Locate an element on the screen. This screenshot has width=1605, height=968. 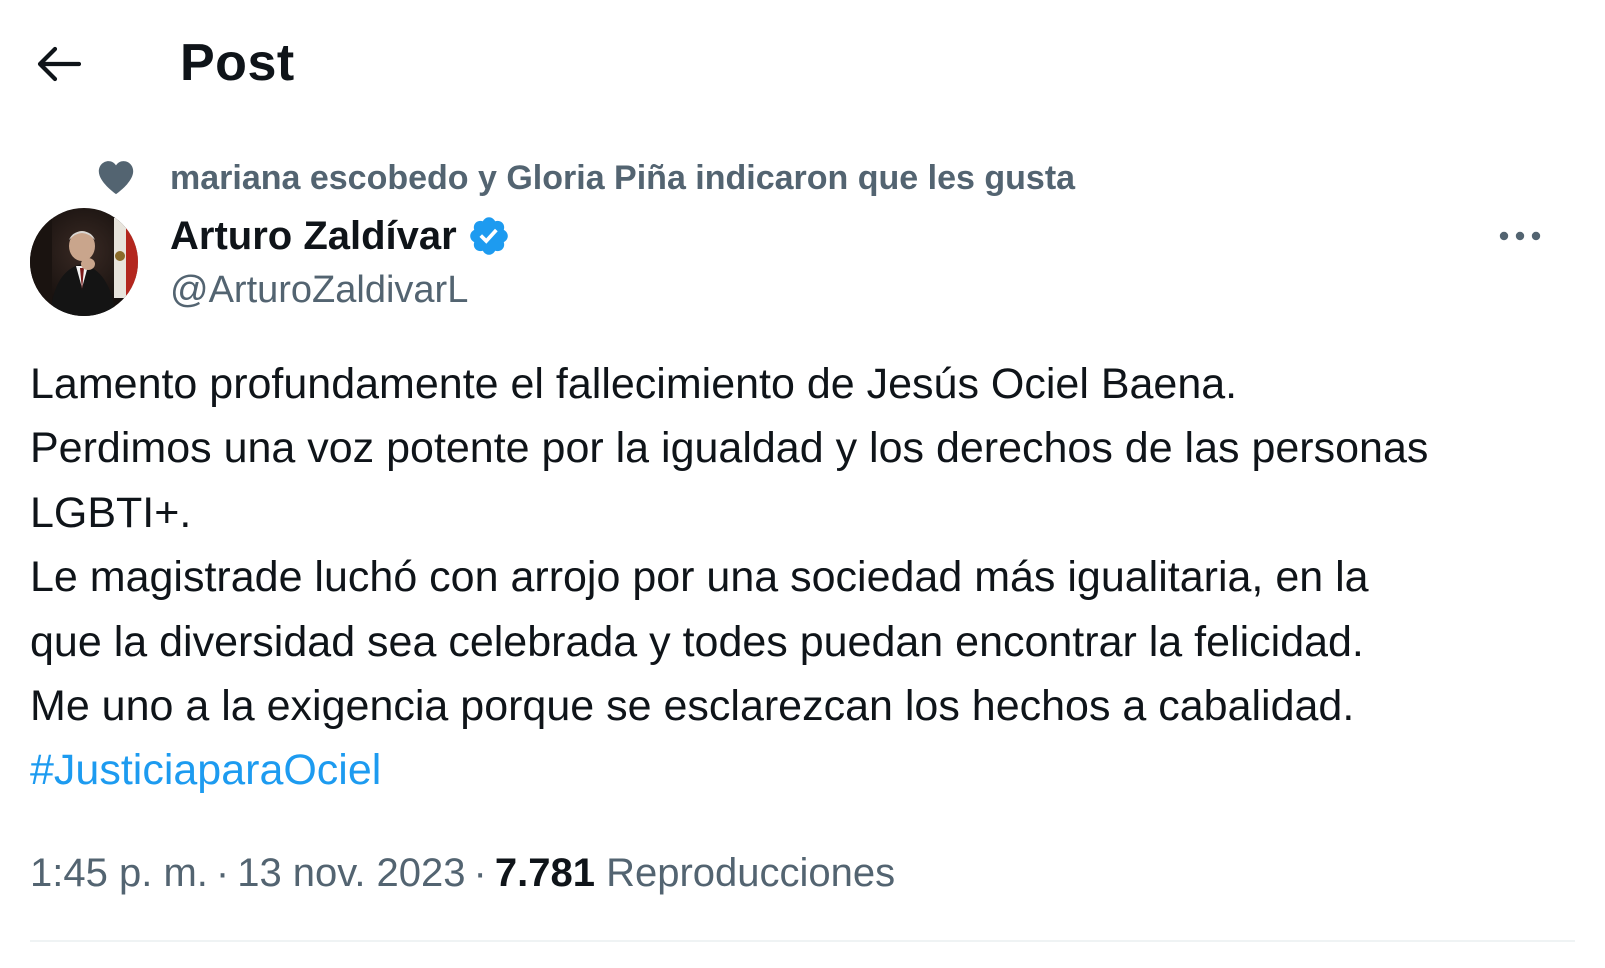
more-options-button is located at coordinates (1520, 236).